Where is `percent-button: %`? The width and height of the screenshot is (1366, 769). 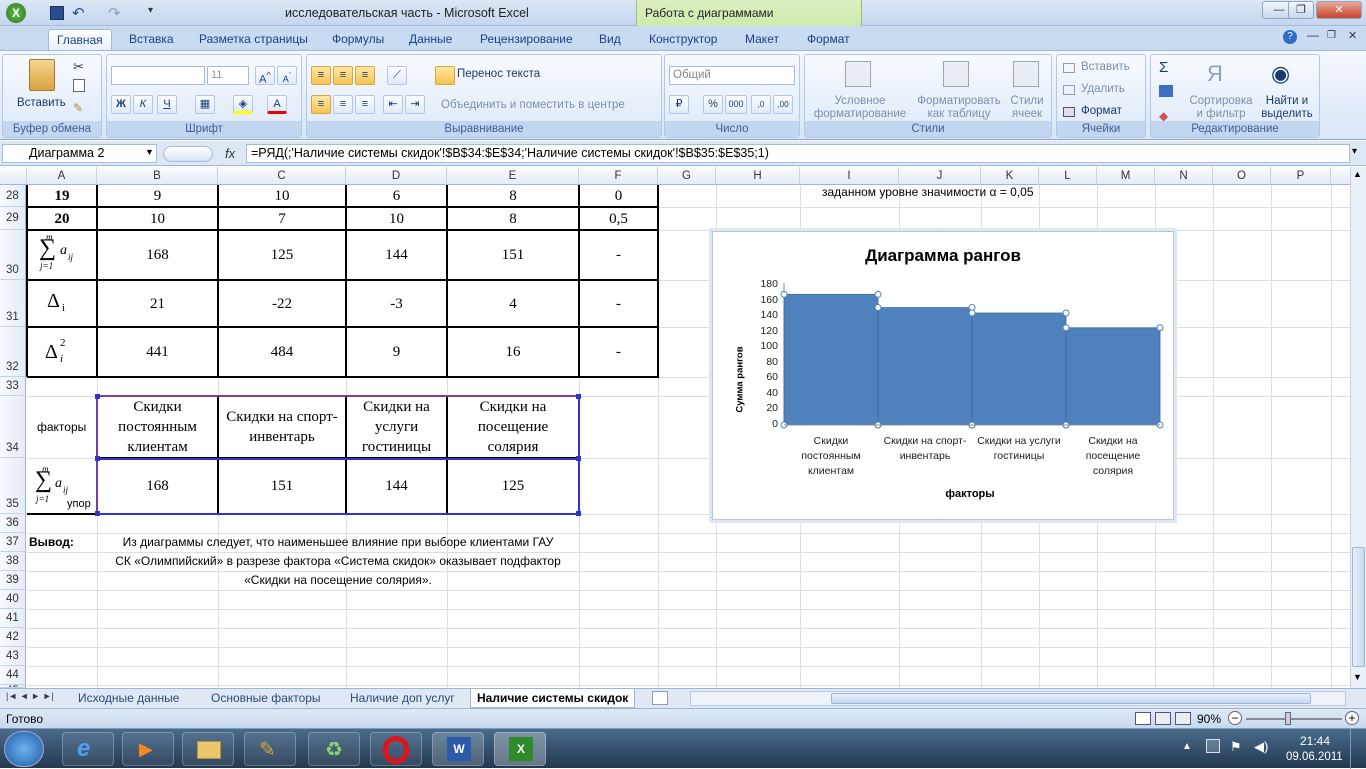
percent-button: % is located at coordinates (713, 104).